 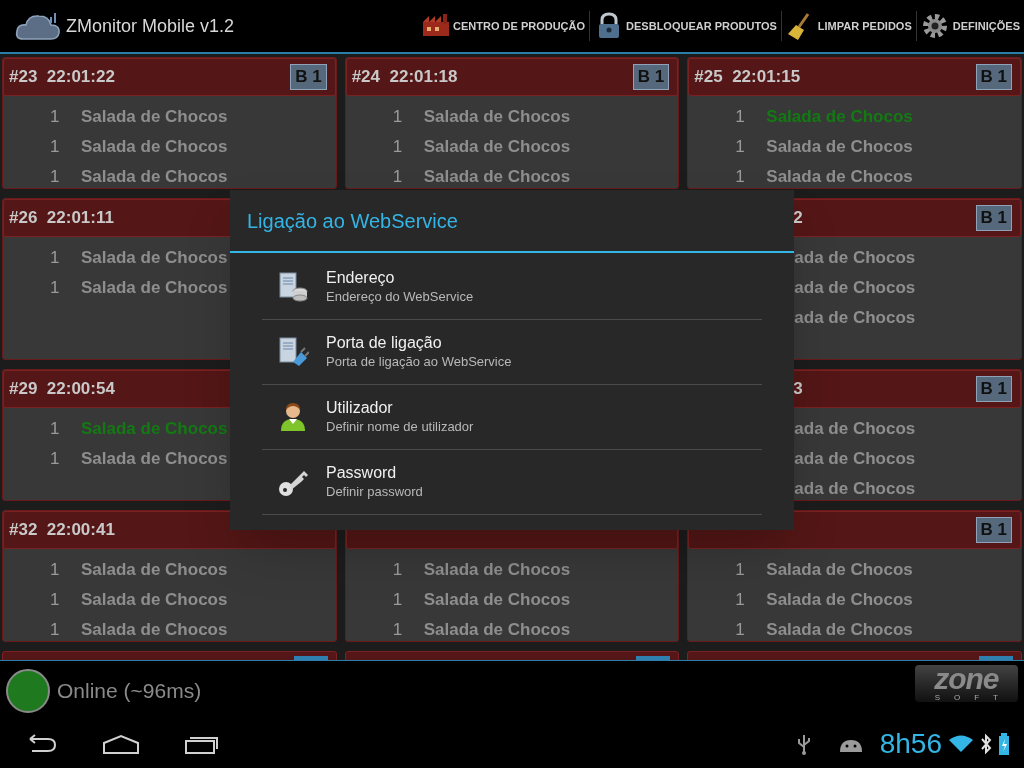 What do you see at coordinates (374, 492) in the screenshot?
I see `item-summary: Definir password` at bounding box center [374, 492].